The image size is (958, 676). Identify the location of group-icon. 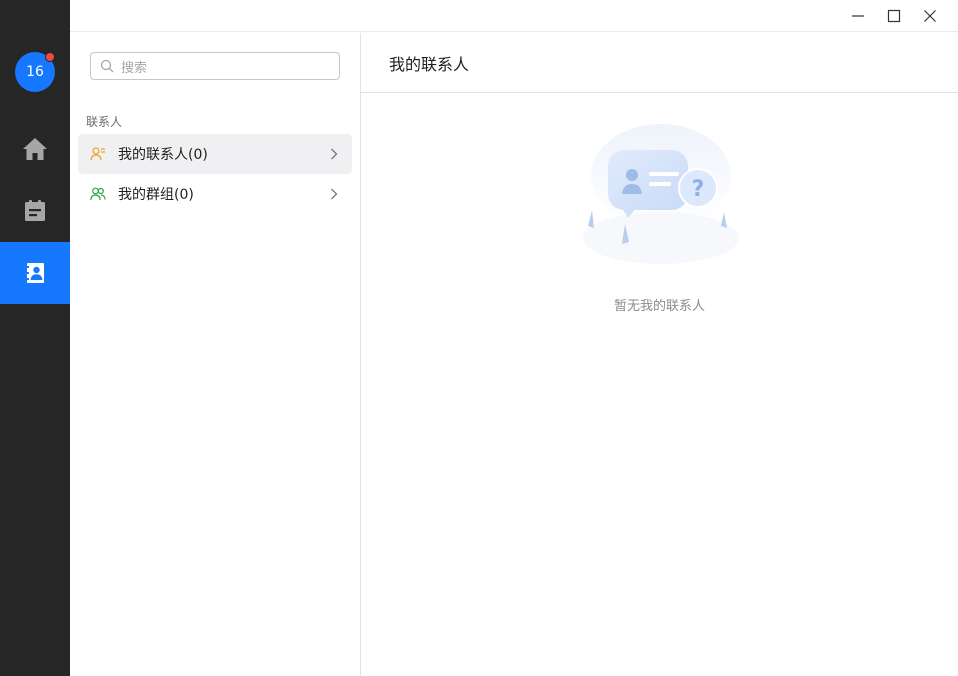
(98, 194).